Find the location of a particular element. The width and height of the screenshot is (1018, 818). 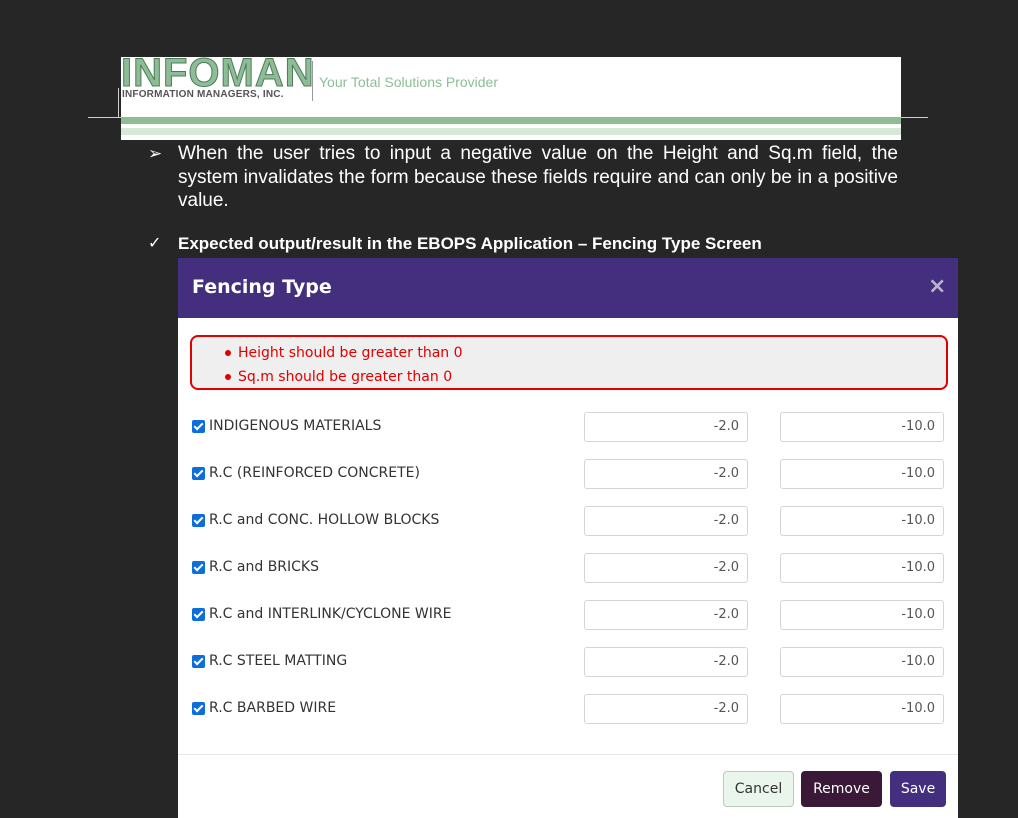

fencing-label: R.C and BRICKS is located at coordinates (264, 567).